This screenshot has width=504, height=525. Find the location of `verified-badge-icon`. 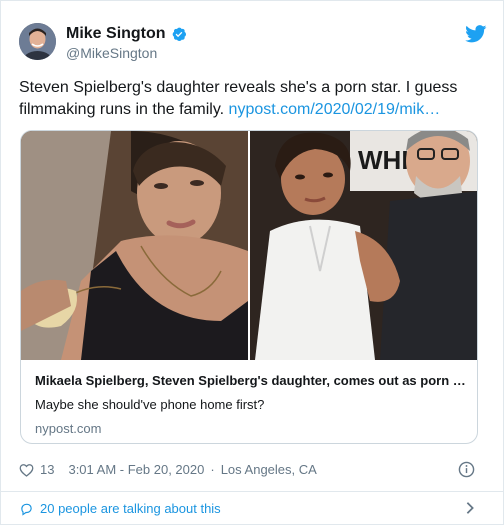

verified-badge-icon is located at coordinates (179, 34).